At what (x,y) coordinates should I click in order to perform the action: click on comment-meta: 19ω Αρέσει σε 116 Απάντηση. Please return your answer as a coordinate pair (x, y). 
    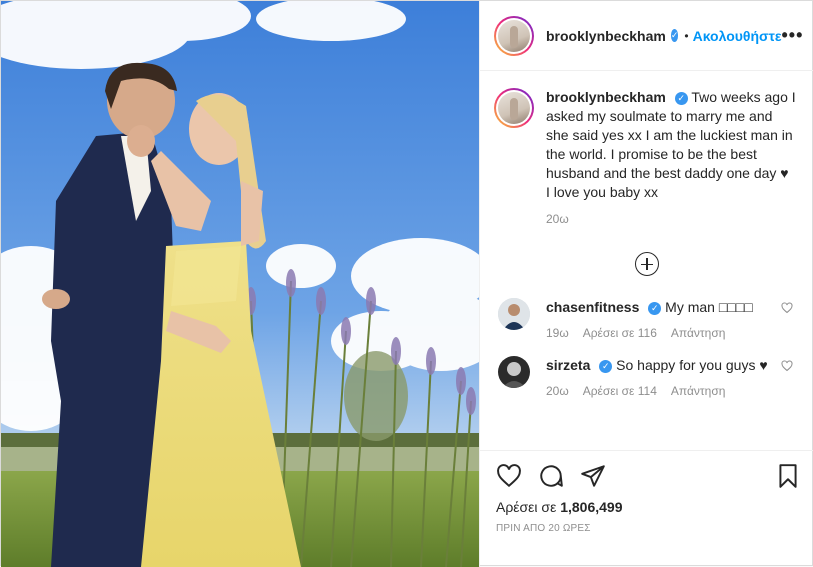
    Looking at the image, I should click on (661, 333).